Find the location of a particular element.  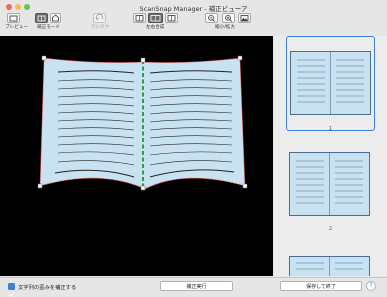

zoom-label: 縮小/拡大 is located at coordinates (225, 27).